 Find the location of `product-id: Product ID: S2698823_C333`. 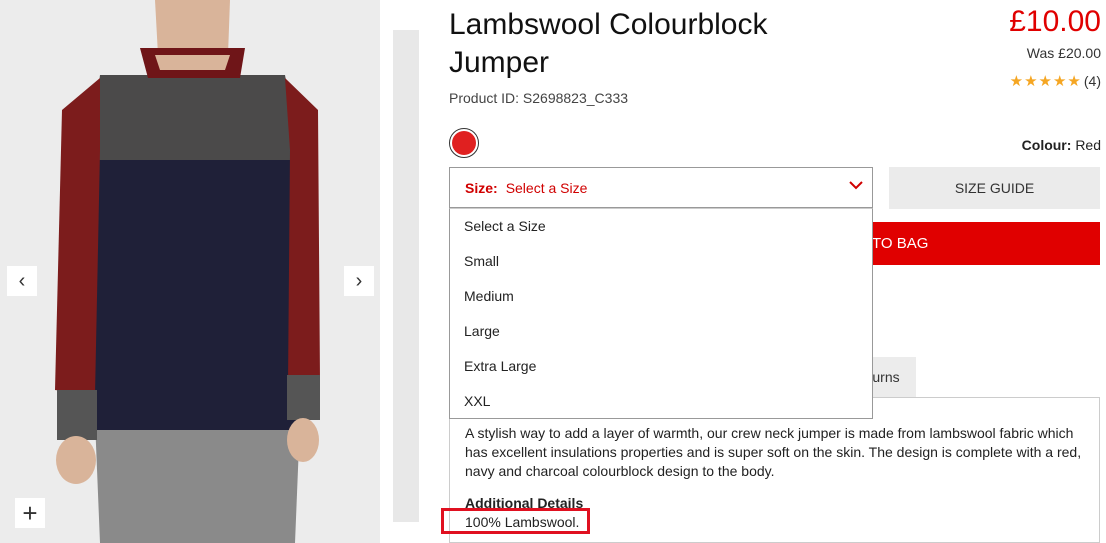

product-id: Product ID: S2698823_C333 is located at coordinates (539, 98).